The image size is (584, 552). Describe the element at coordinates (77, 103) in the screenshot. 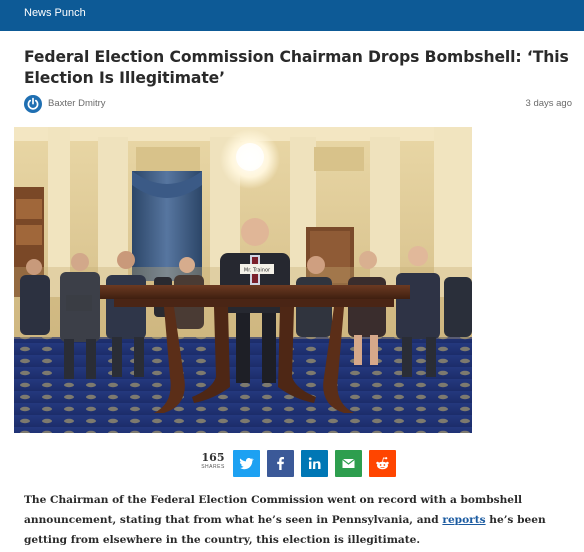

I see `author-name: Baxter Dmitry` at that location.